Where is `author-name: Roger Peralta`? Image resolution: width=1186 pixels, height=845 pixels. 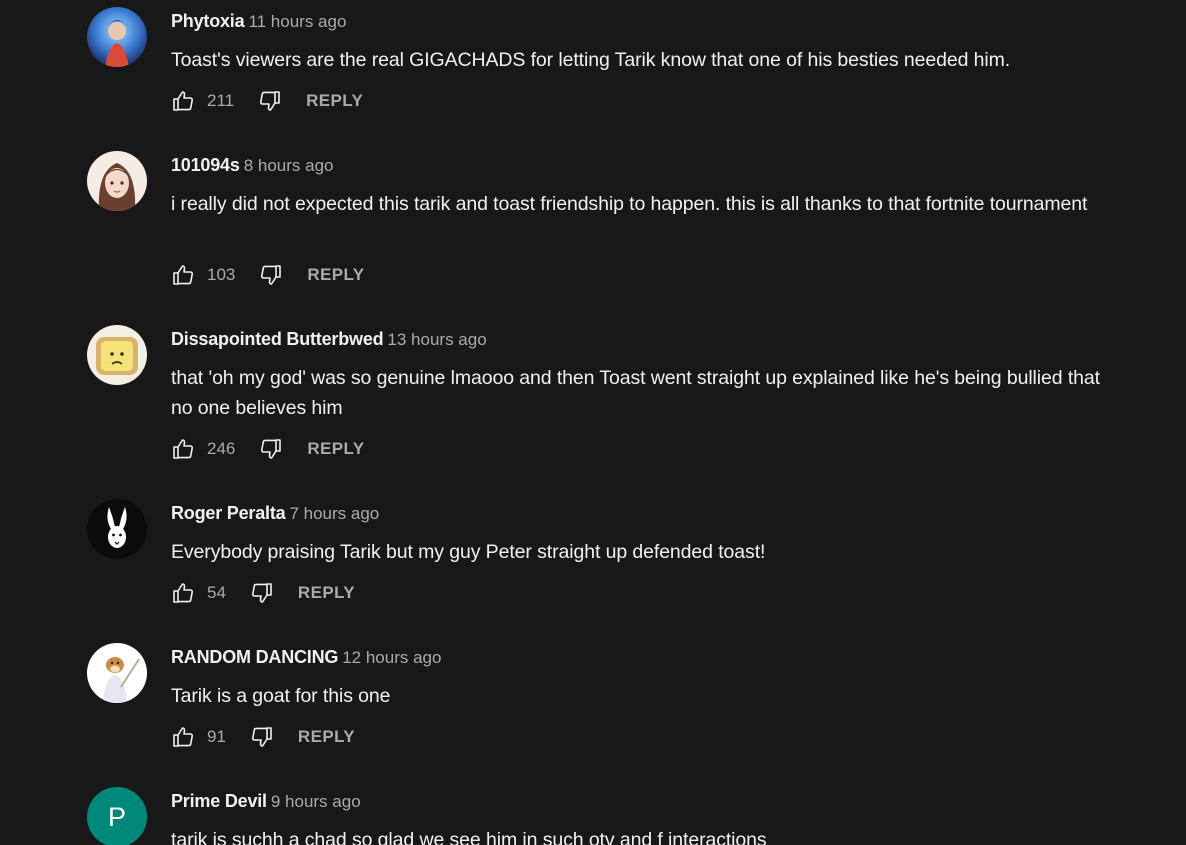
author-name: Roger Peralta is located at coordinates (228, 513).